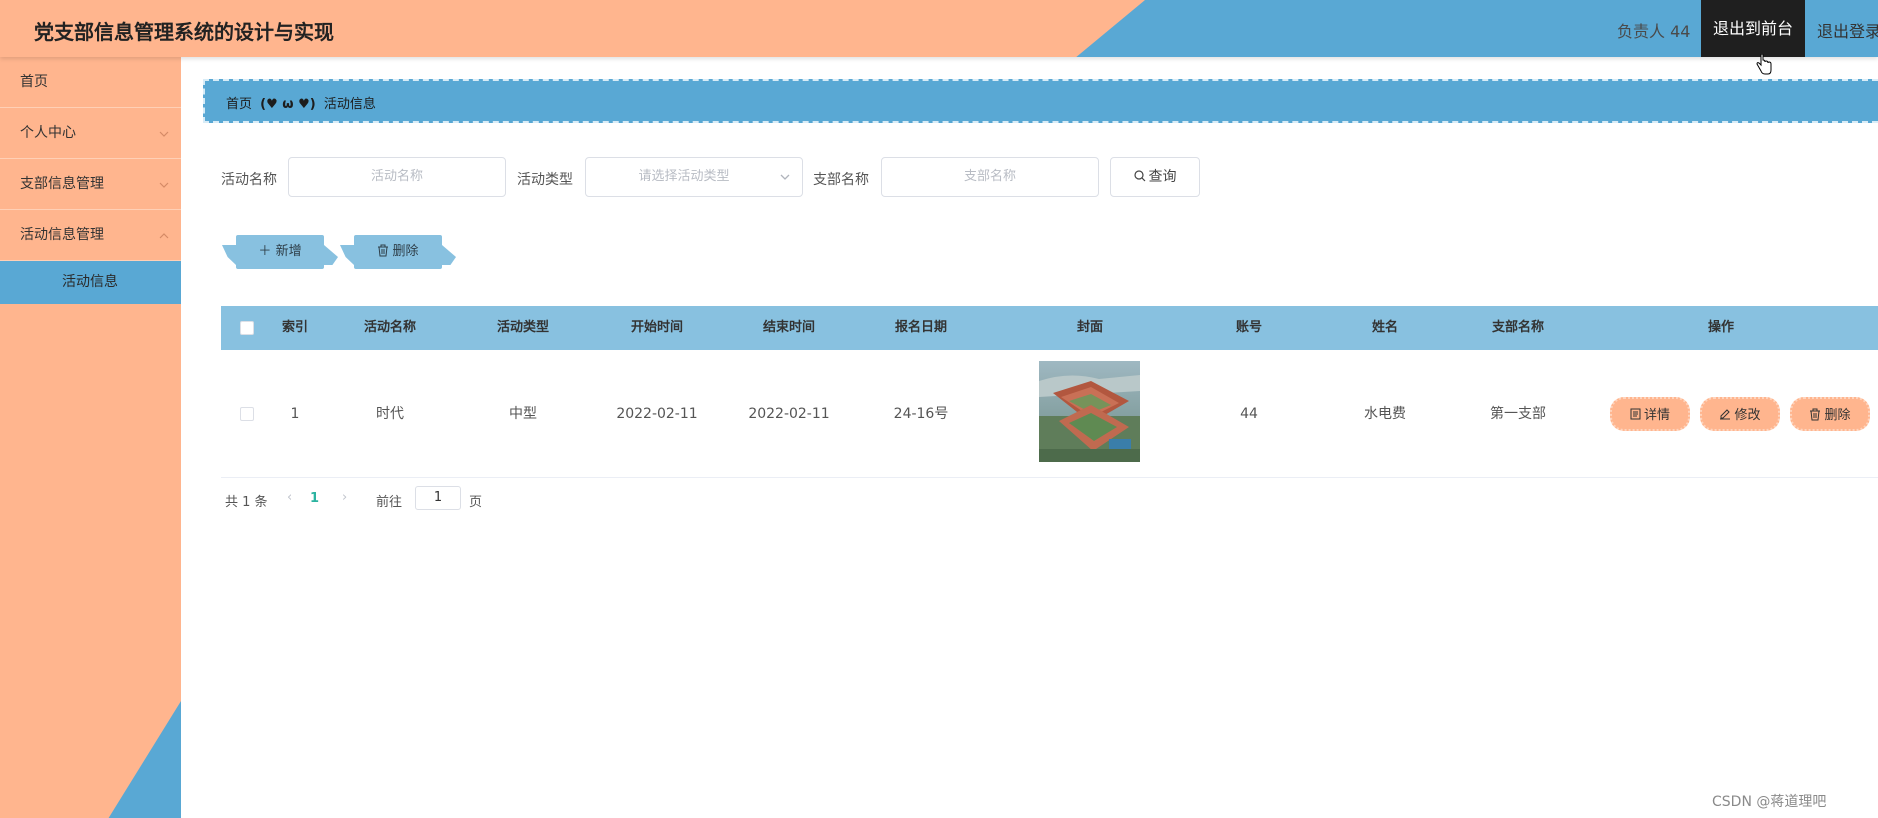 This screenshot has height=818, width=1878. I want to click on chevron-up-icon, so click(164, 236).